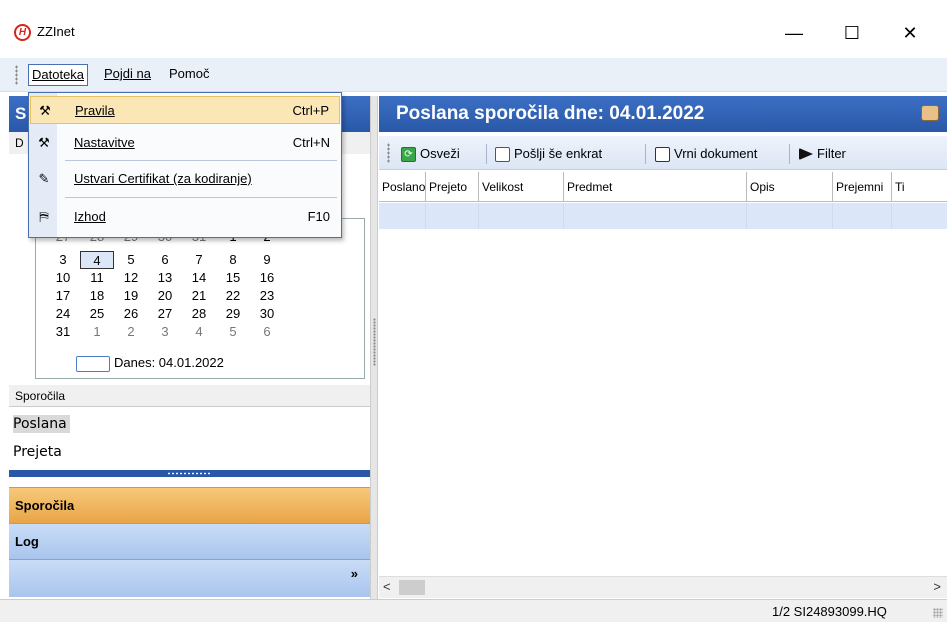 The height and width of the screenshot is (622, 947). What do you see at coordinates (199, 296) in the screenshot?
I see `calendar-day: 21` at bounding box center [199, 296].